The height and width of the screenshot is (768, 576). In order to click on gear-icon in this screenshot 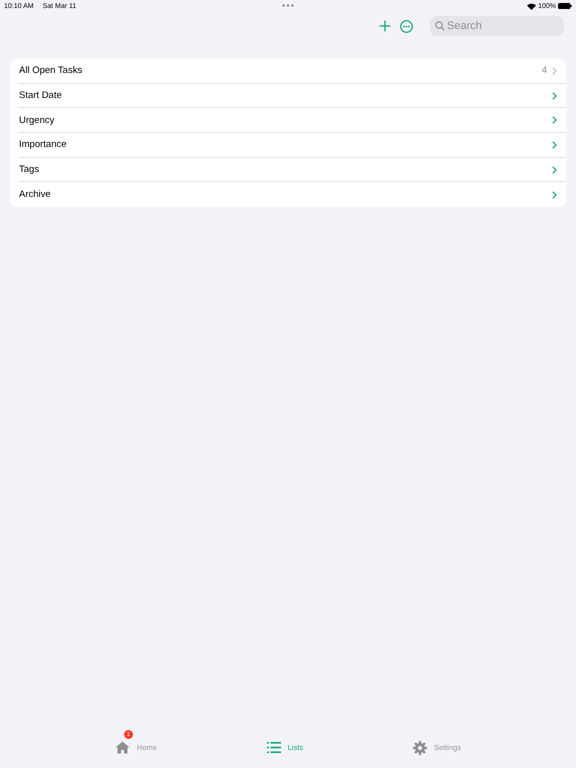, I will do `click(419, 747)`.